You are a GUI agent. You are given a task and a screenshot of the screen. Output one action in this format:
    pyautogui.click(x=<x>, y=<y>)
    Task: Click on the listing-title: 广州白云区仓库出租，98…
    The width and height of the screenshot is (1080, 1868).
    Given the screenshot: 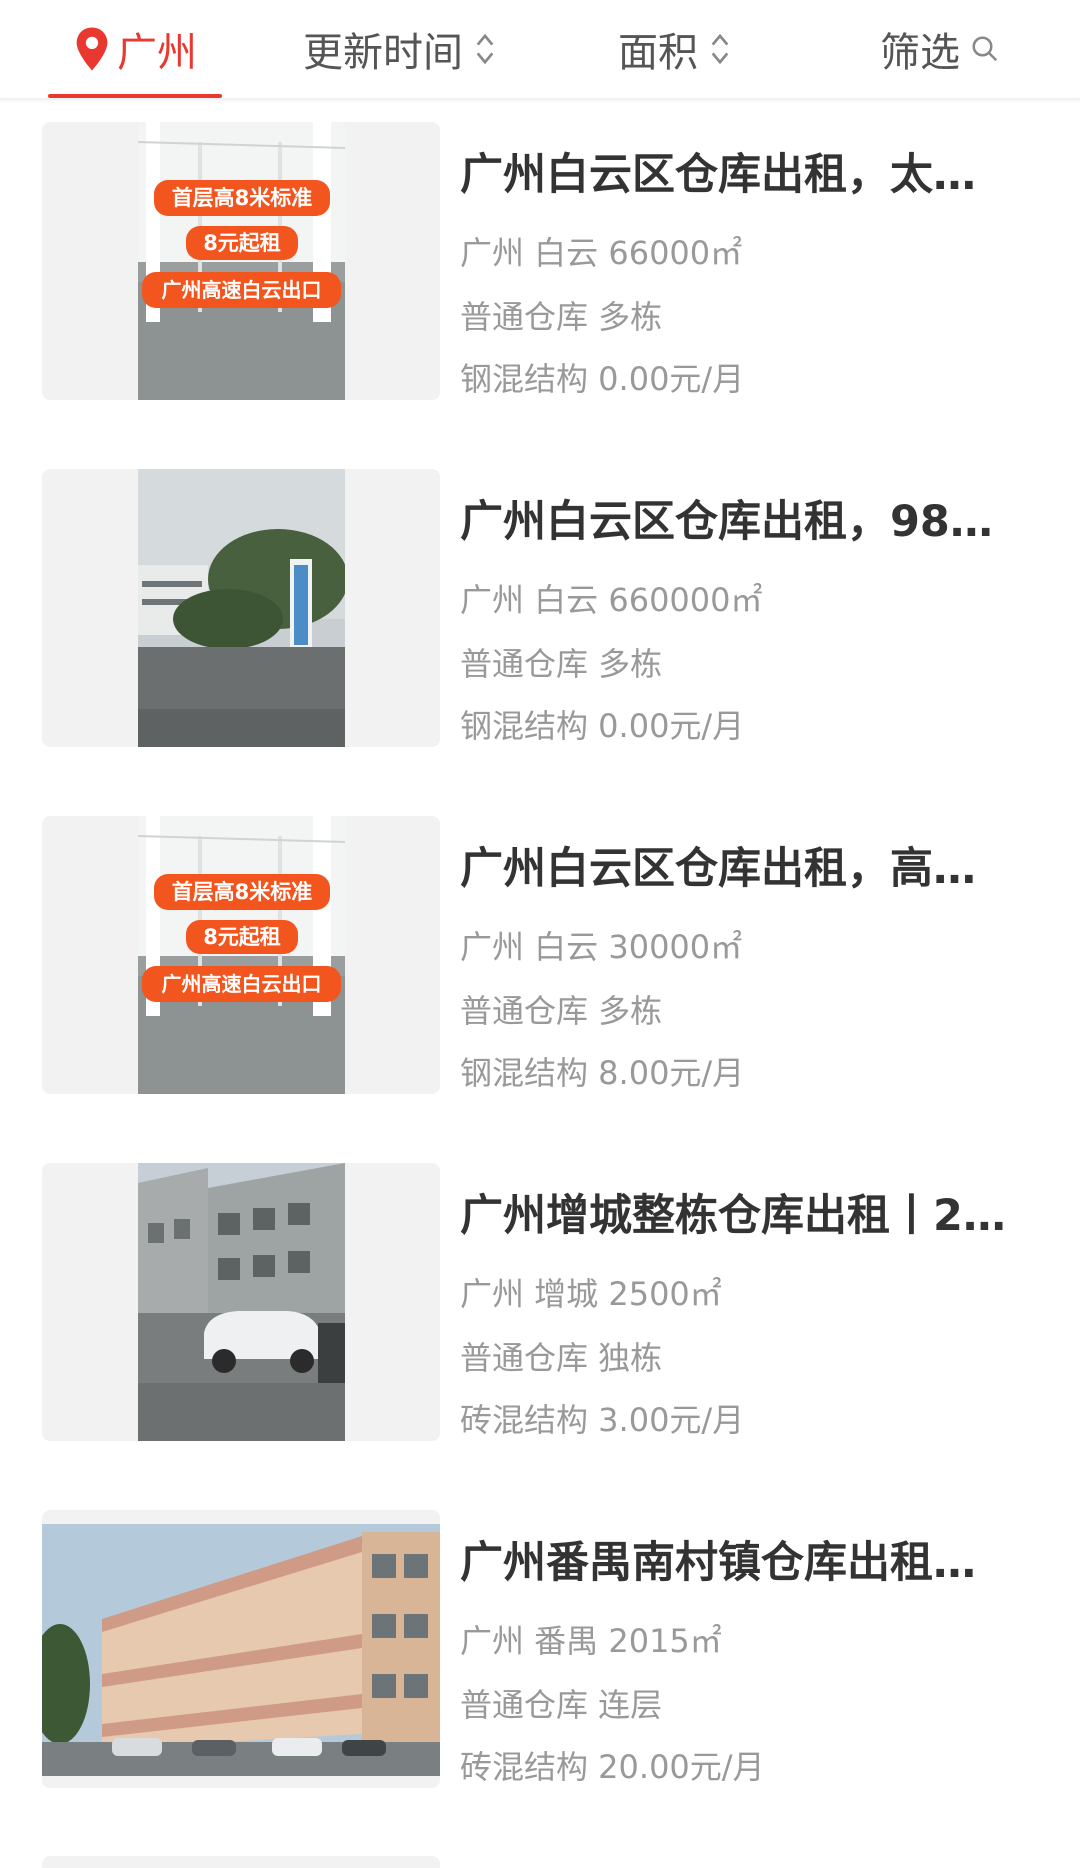 What is the action you would take?
    pyautogui.click(x=740, y=518)
    